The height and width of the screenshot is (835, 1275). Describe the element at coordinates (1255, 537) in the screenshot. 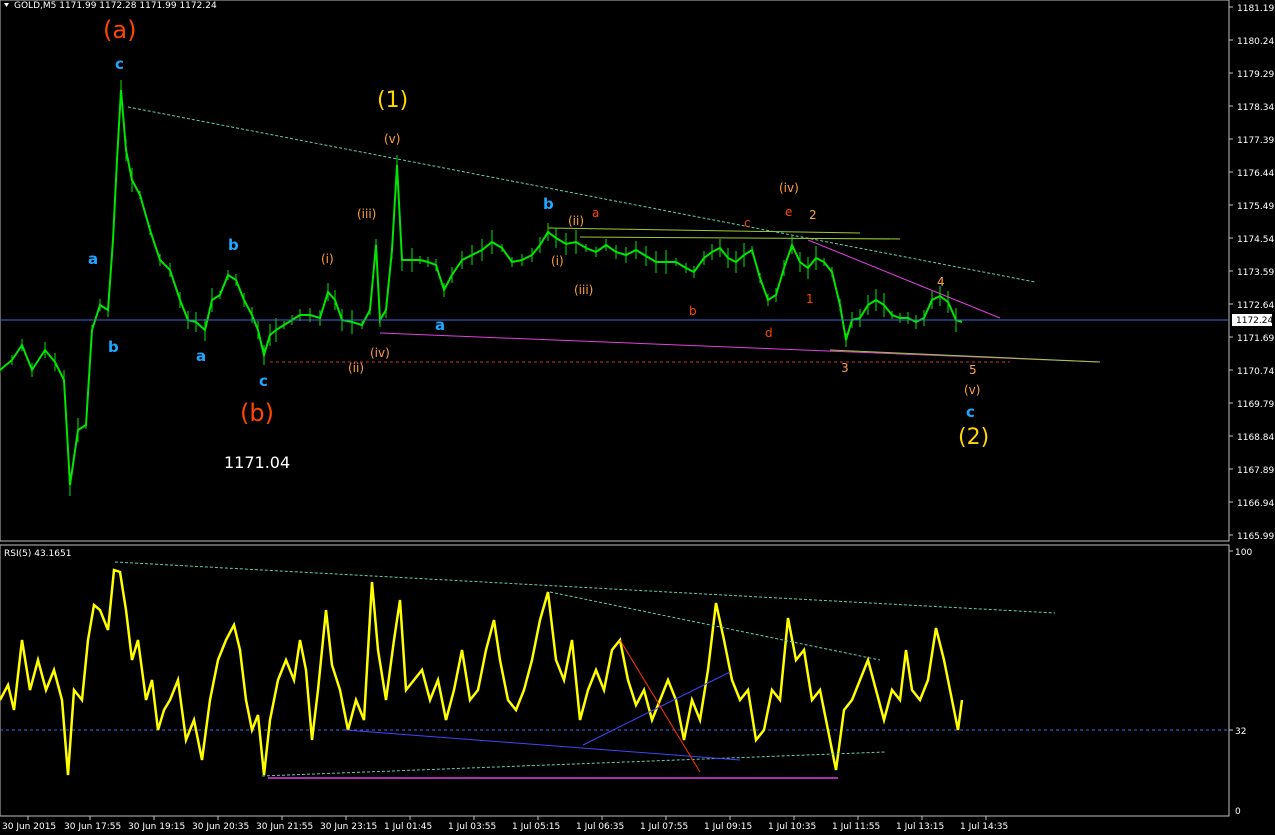

I see `price-axis-label: 1165.99` at that location.